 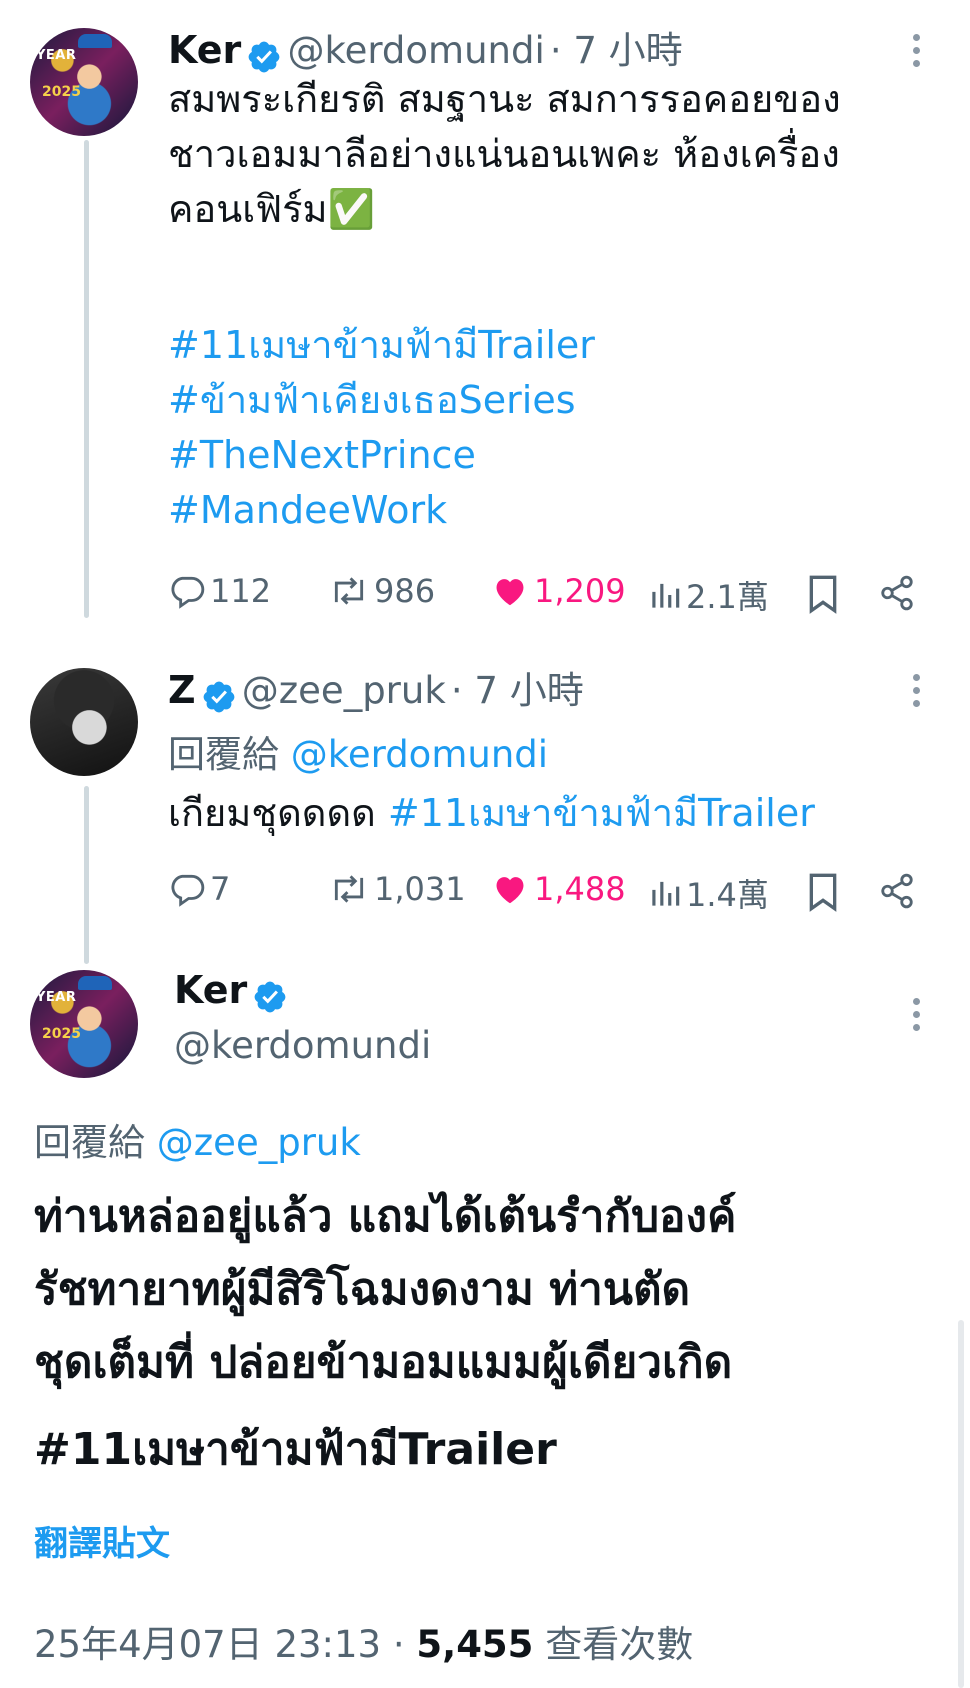 What do you see at coordinates (961, 1504) in the screenshot?
I see `scrollbar` at bounding box center [961, 1504].